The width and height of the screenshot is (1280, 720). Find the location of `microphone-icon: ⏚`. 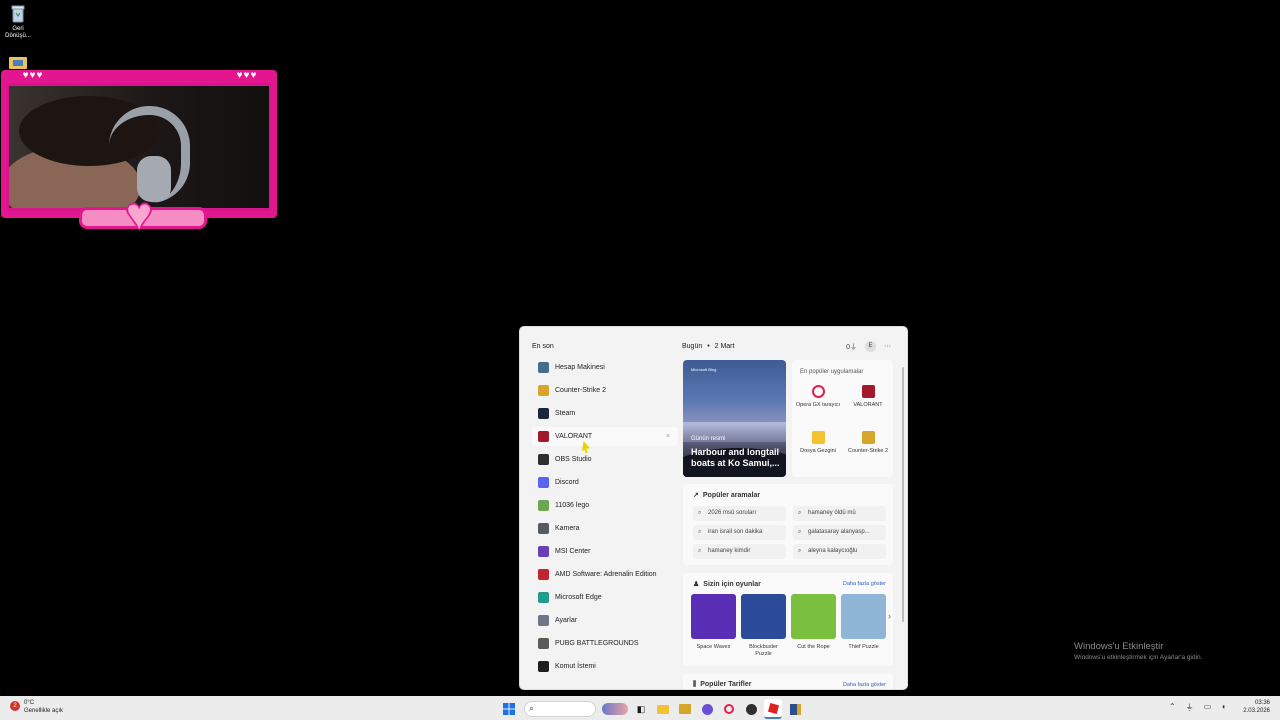

microphone-icon: ⏚ is located at coordinates (1190, 707).